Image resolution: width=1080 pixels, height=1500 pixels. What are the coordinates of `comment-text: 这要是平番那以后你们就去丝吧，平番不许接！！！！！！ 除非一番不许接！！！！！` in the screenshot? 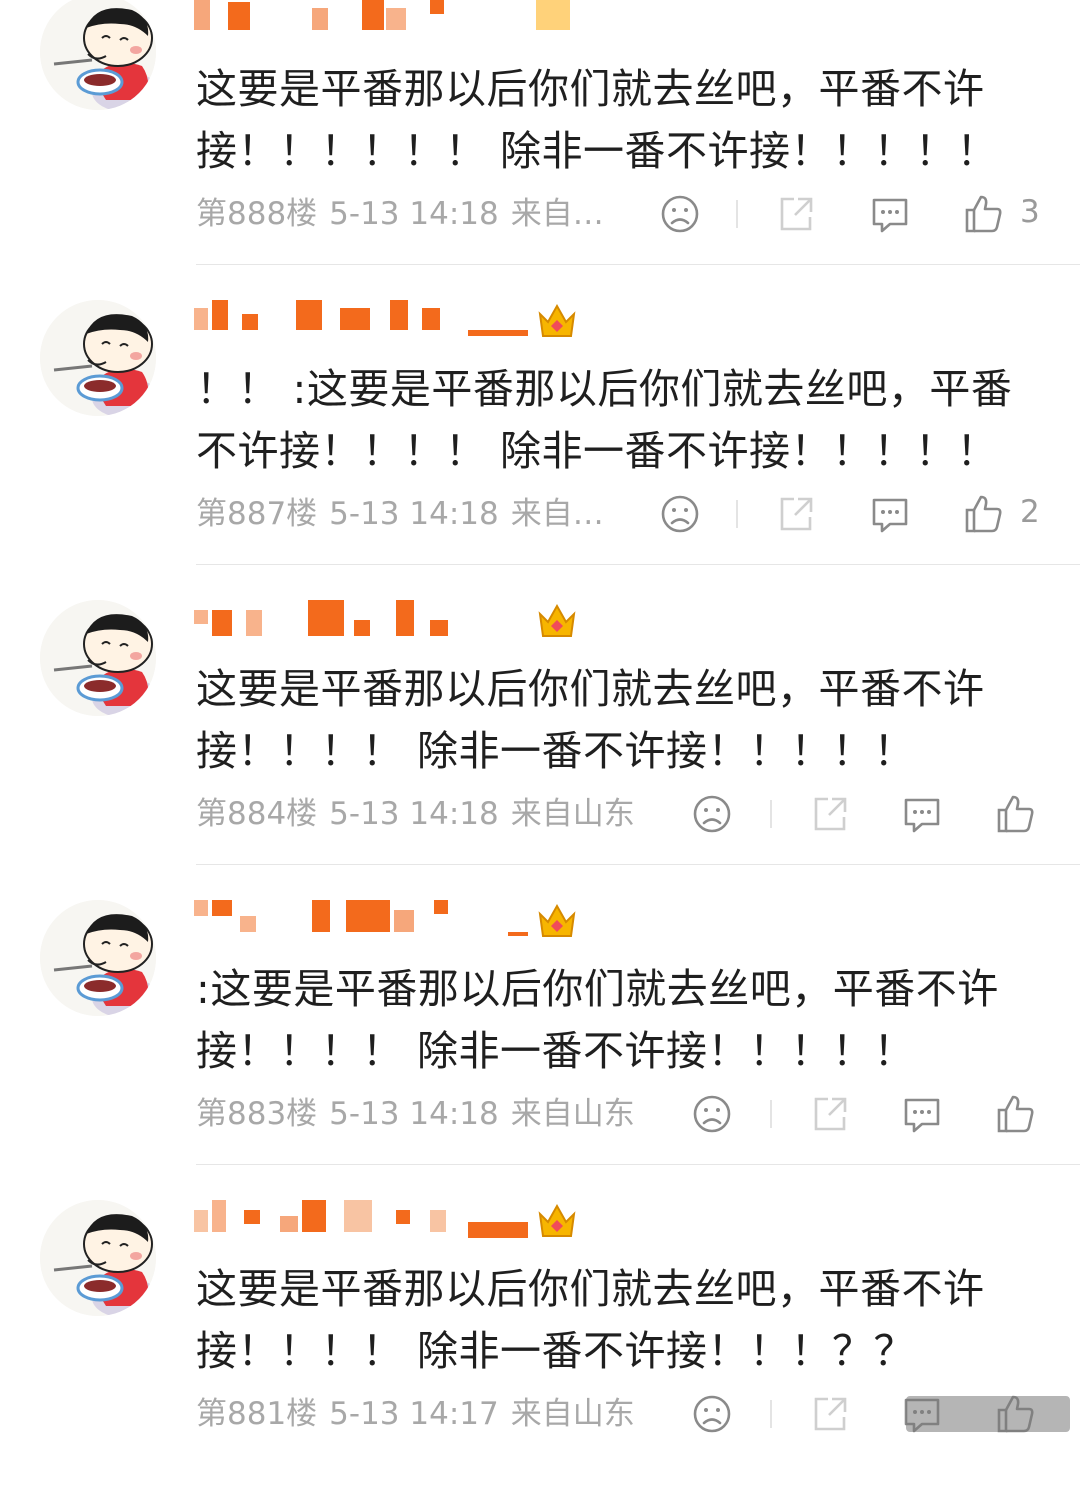 It's located at (597, 120).